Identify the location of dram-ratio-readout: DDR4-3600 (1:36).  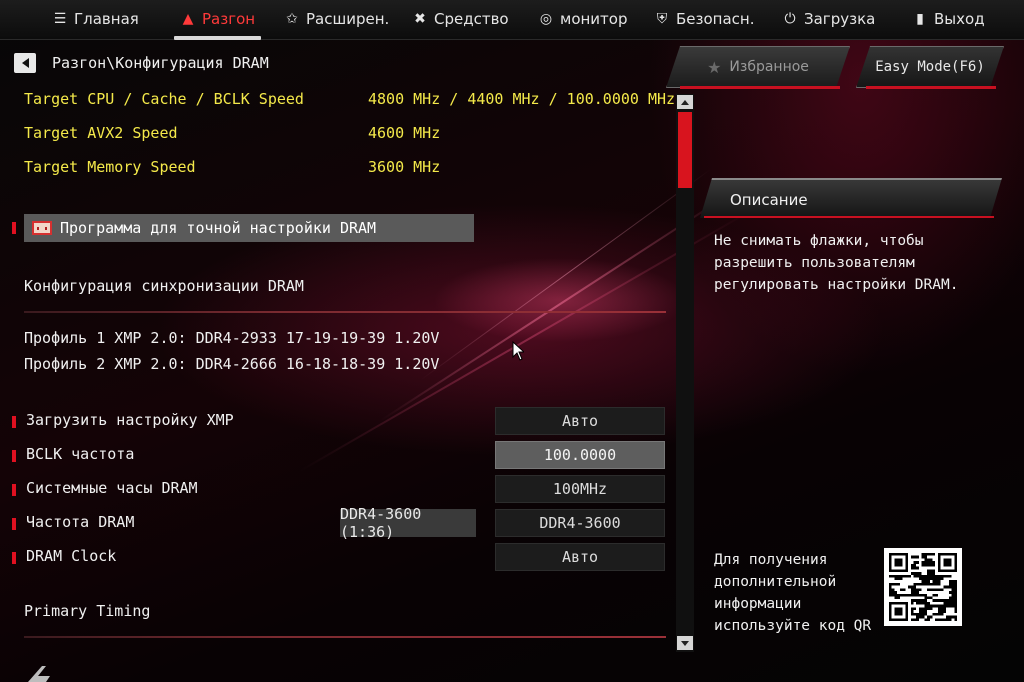
(408, 523).